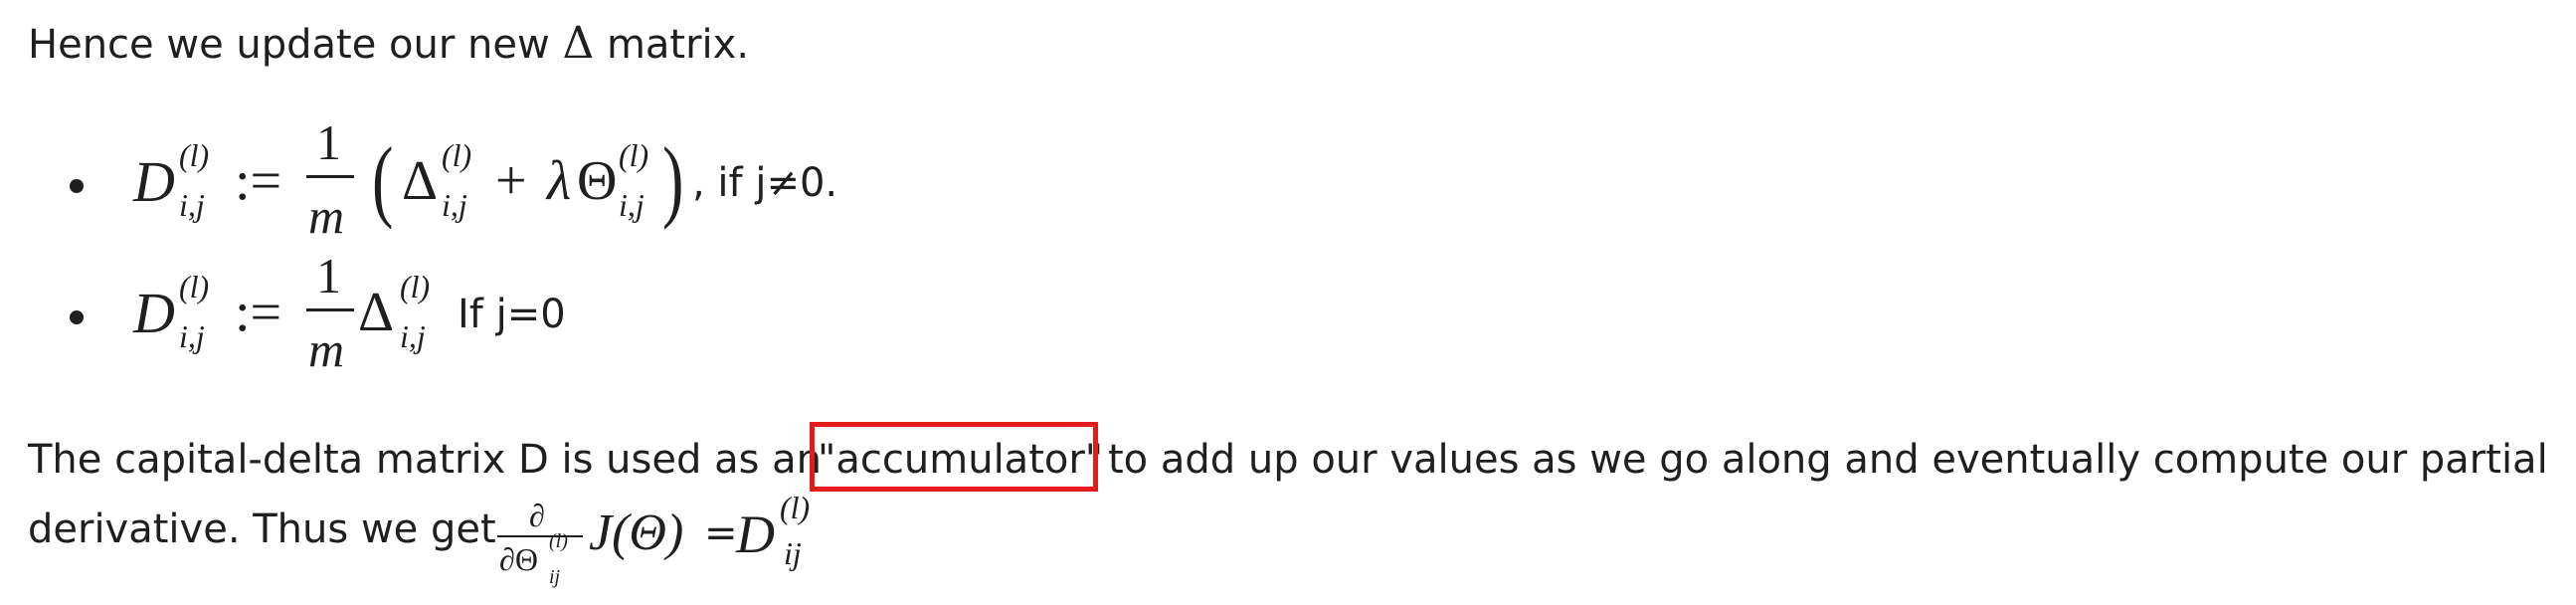  What do you see at coordinates (154, 181) in the screenshot?
I see `formula-1-D: D` at bounding box center [154, 181].